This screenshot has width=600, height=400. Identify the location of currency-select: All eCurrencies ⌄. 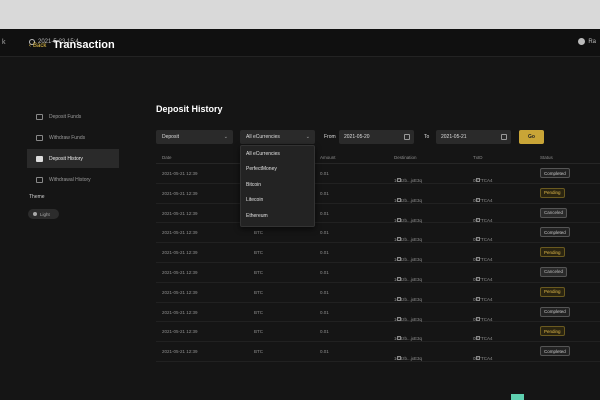
(277, 137).